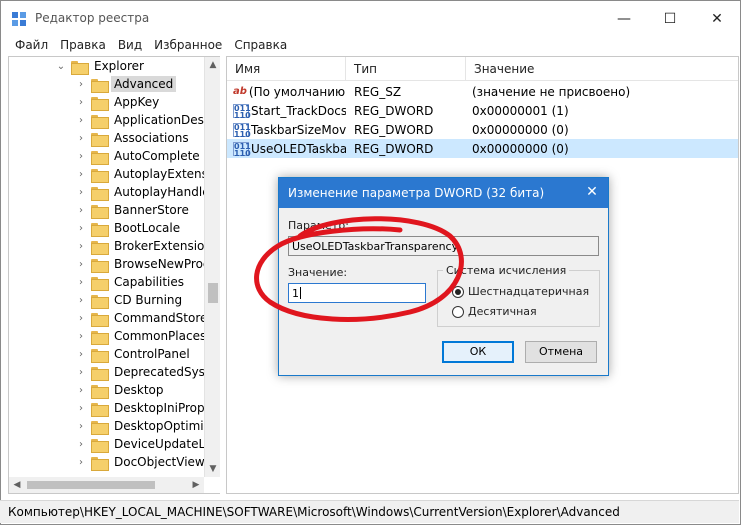 Image resolution: width=741 pixels, height=525 pixels. What do you see at coordinates (151, 210) in the screenshot?
I see `tree-item-label: BannerStore` at bounding box center [151, 210].